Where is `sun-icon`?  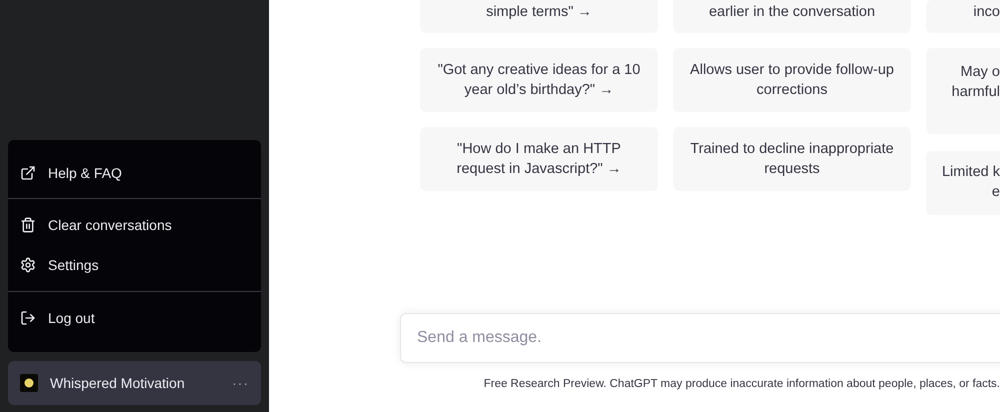 sun-icon is located at coordinates (29, 383).